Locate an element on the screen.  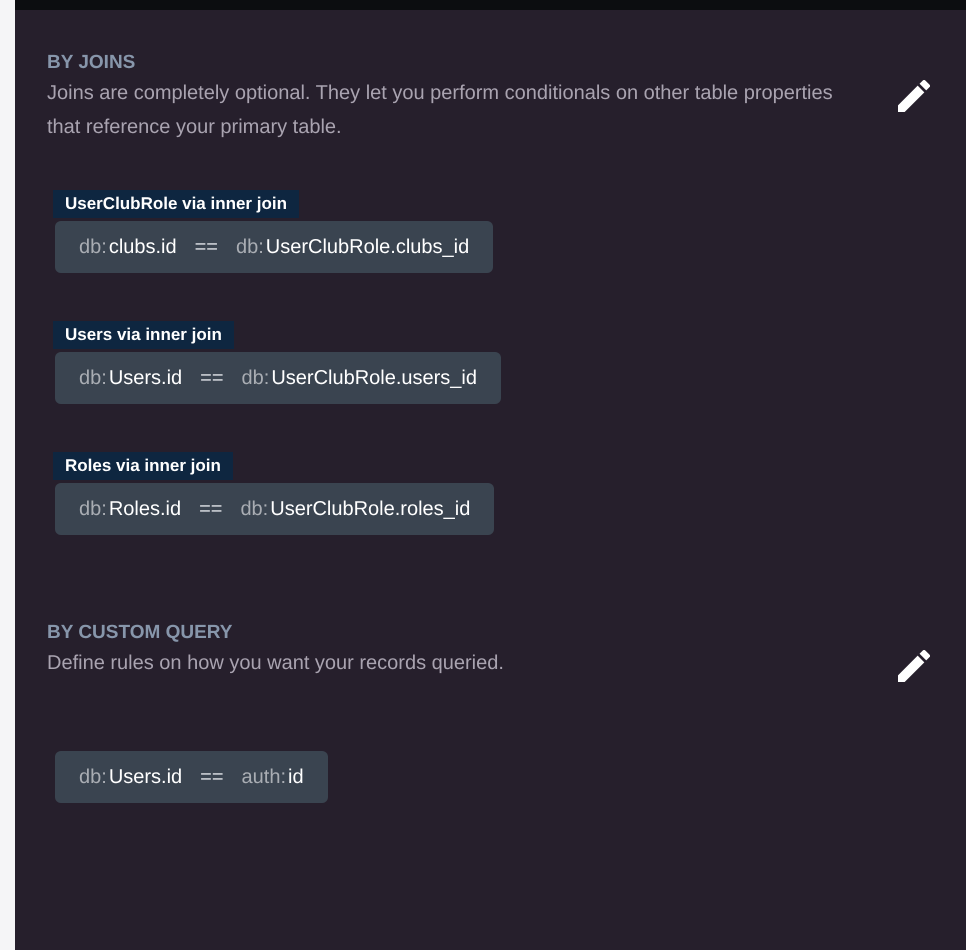
join-label: Users via inner join is located at coordinates (143, 335).